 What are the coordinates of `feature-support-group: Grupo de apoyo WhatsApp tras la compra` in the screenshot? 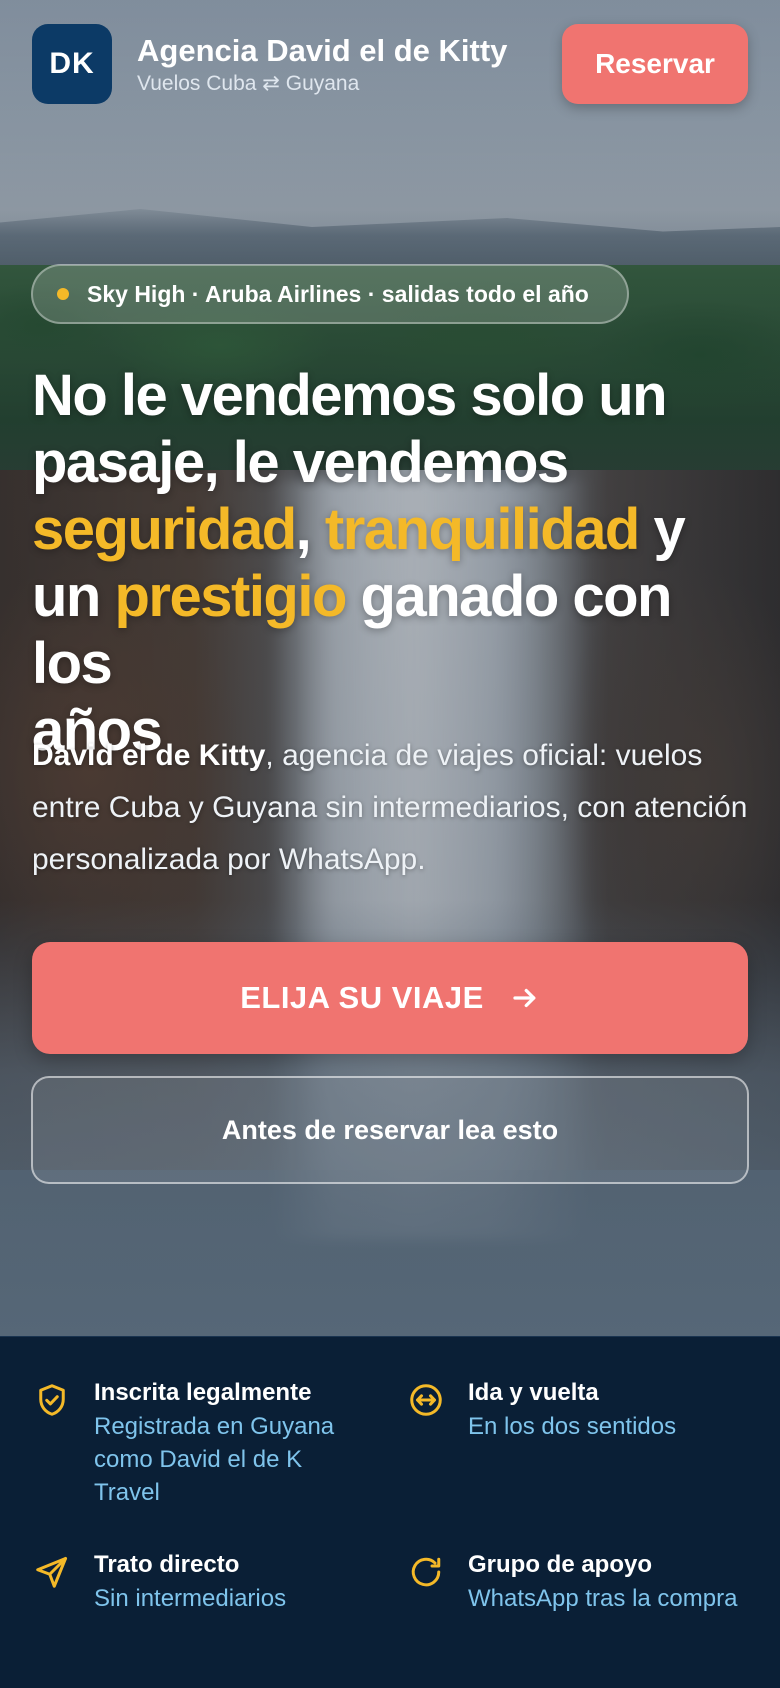 It's located at (578, 1582).